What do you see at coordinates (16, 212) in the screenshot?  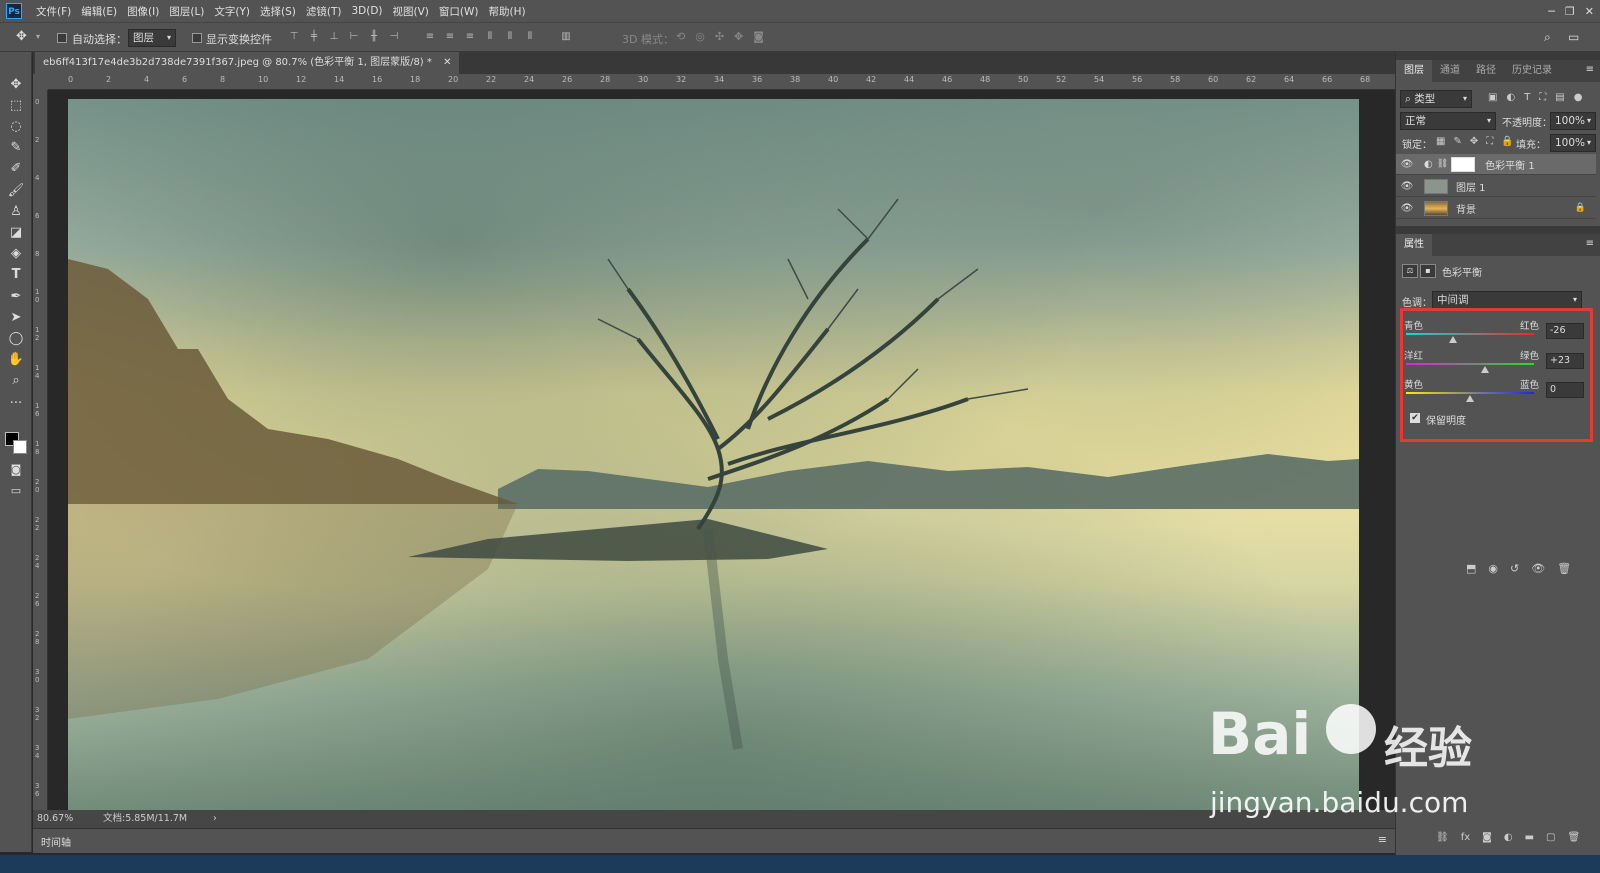 I see `stamp-tool-icon: ♙` at bounding box center [16, 212].